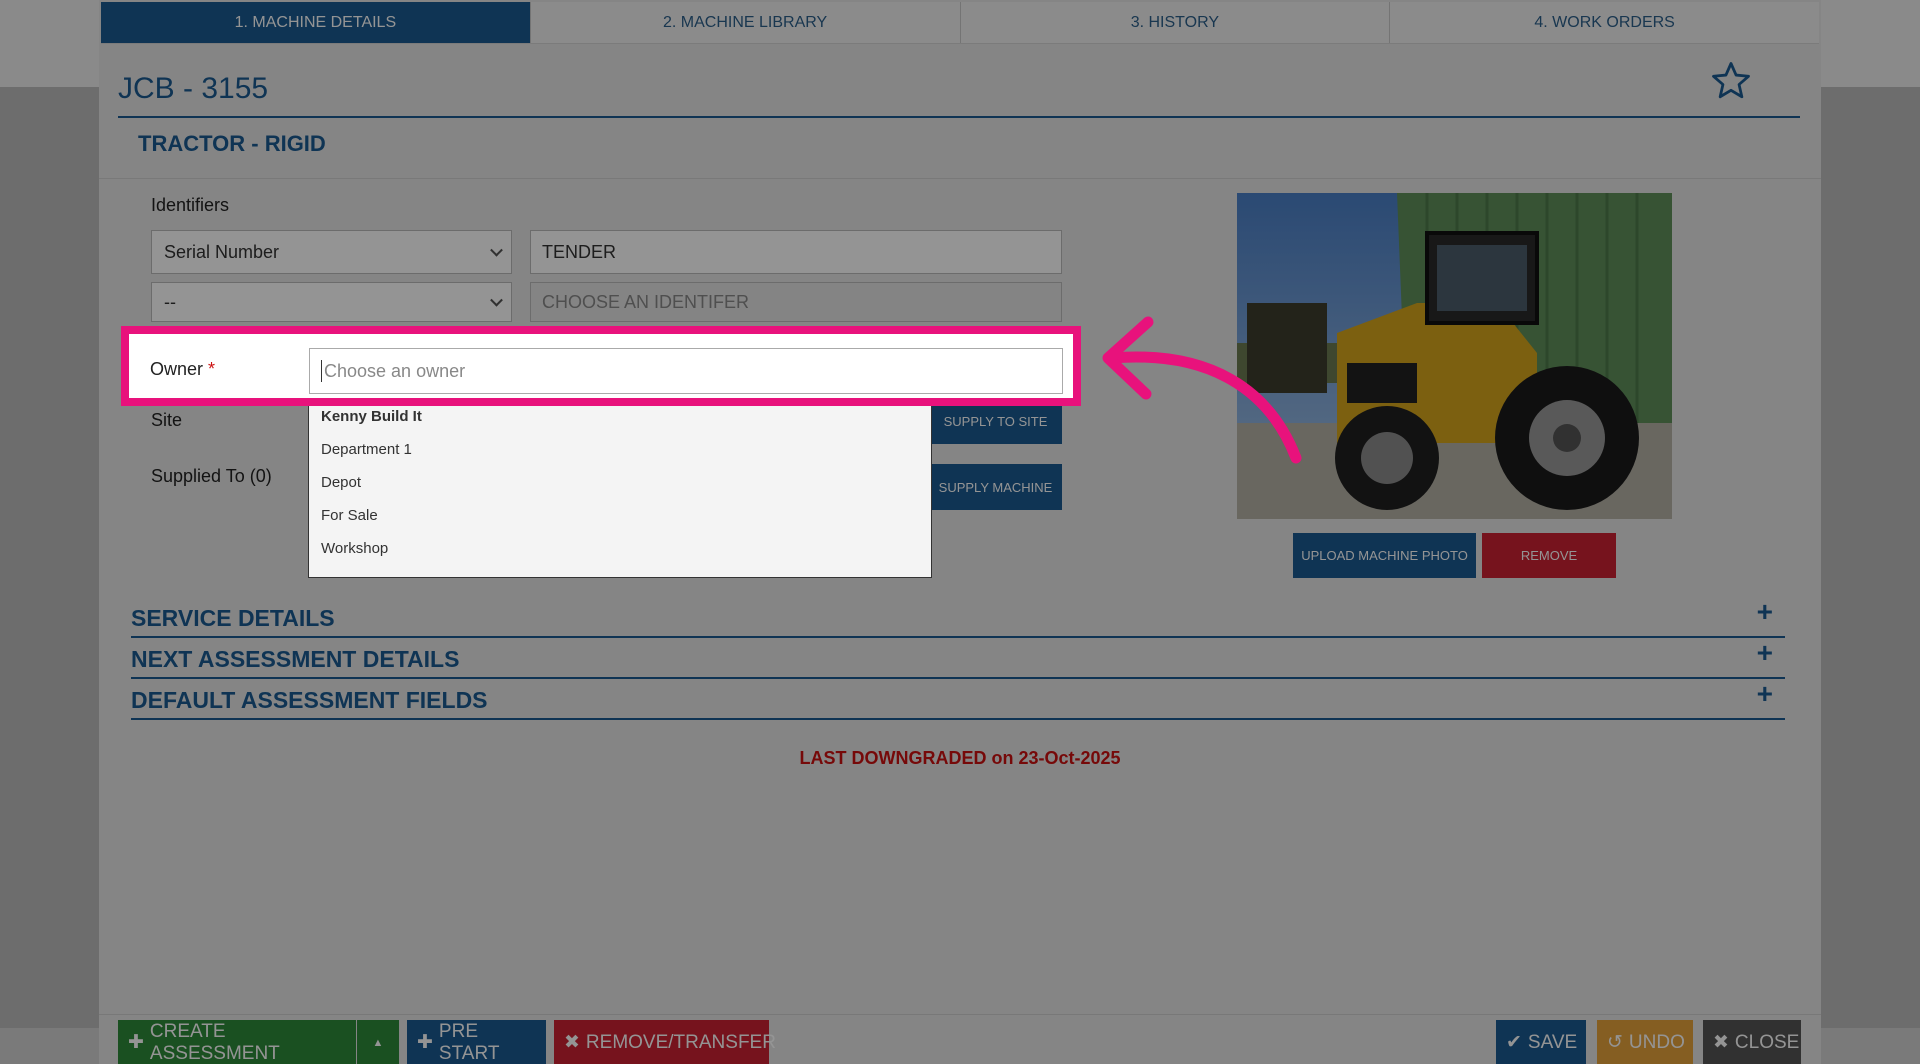  I want to click on close-button: ✖ CLOSE, so click(1752, 1042).